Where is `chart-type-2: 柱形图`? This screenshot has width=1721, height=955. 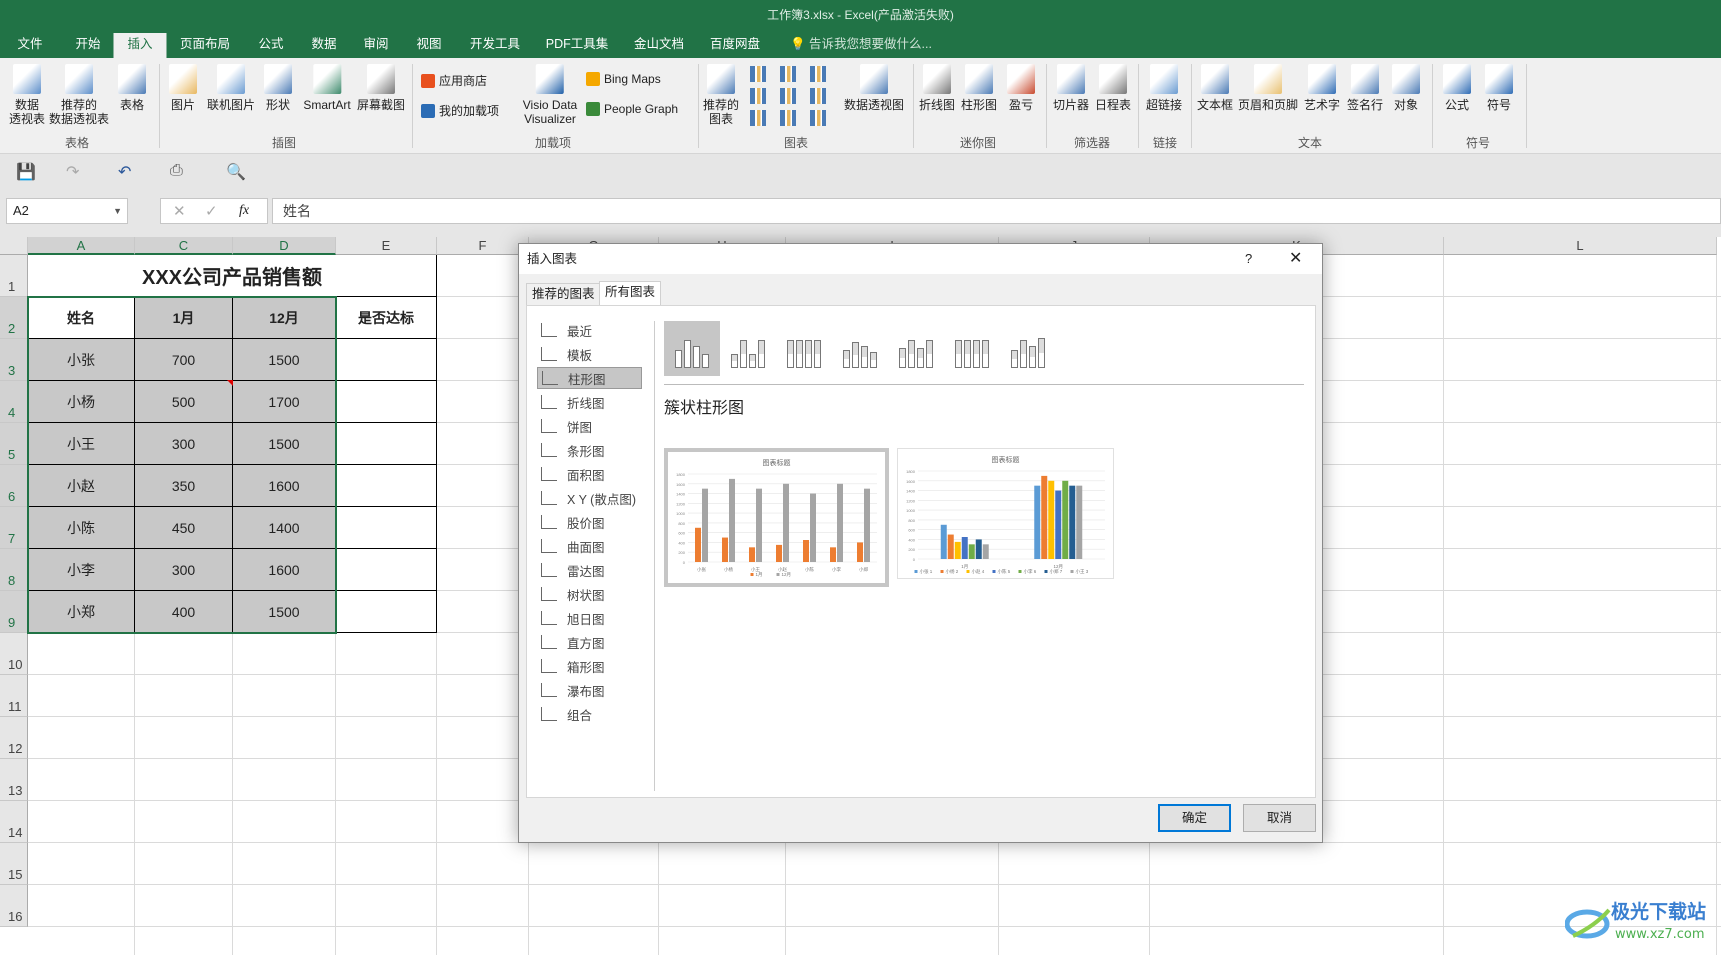
chart-type-2: 柱形图 is located at coordinates (589, 378).